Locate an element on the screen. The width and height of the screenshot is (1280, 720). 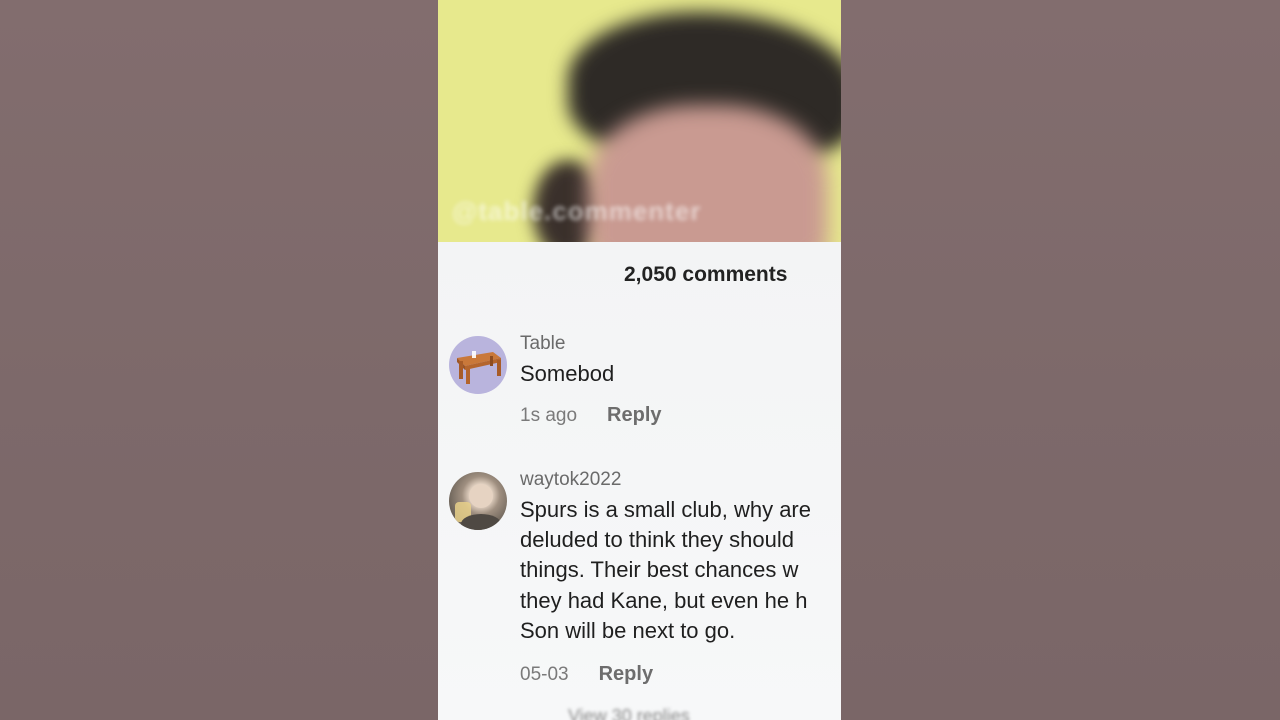
video-watermark: @table.commenter is located at coordinates (577, 211).